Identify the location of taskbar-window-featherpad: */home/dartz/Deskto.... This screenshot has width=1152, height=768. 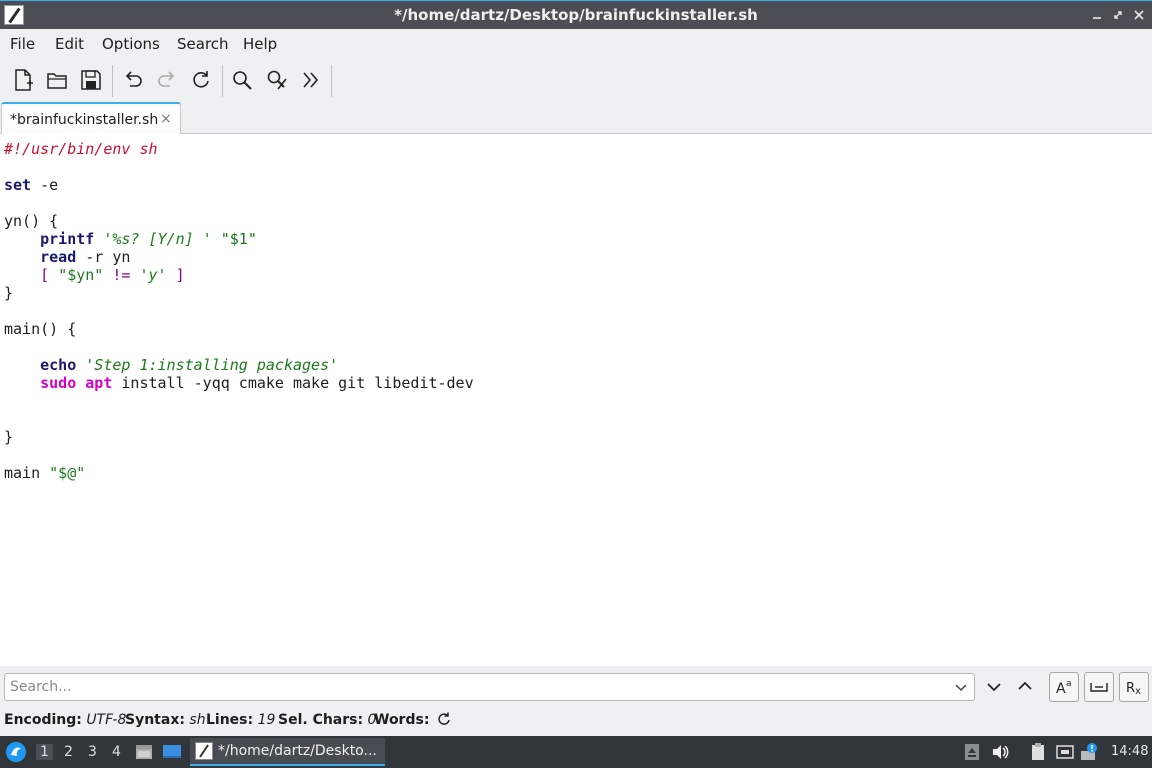
(287, 752).